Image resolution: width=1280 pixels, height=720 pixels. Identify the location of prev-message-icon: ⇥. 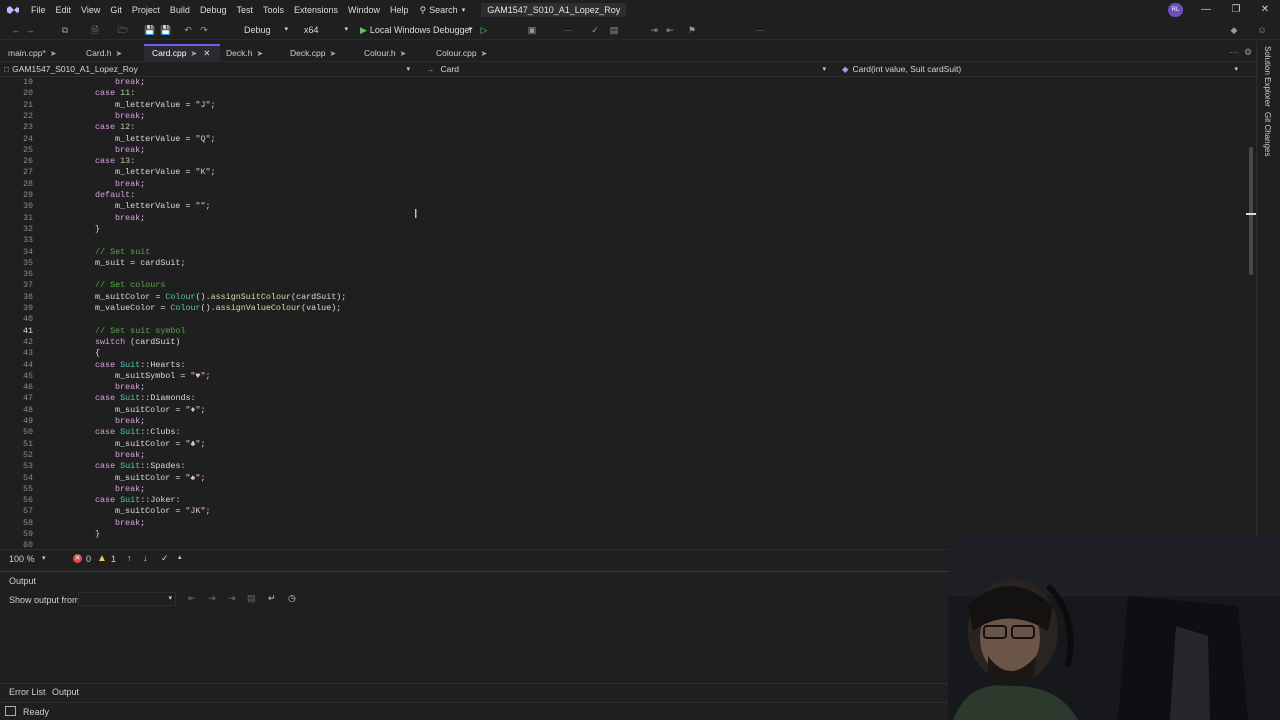
(212, 598).